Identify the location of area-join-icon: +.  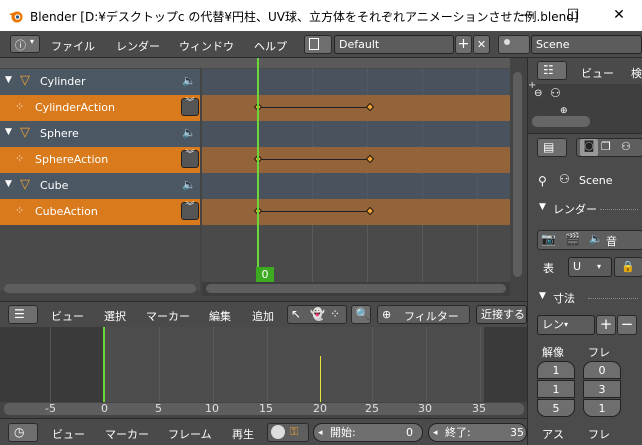
(532, 85).